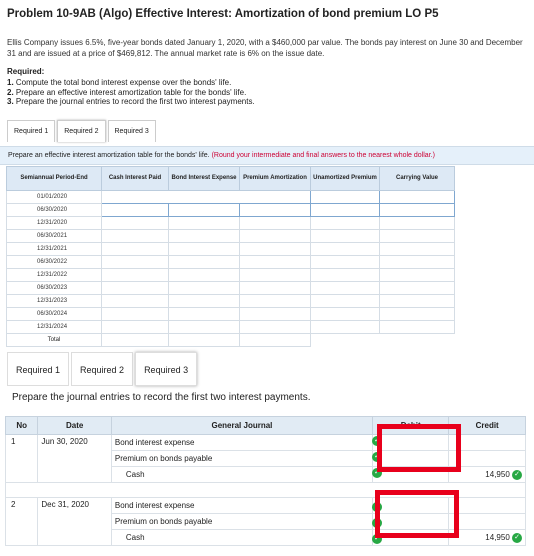 This screenshot has width=534, height=556. Describe the element at coordinates (230, 249) in the screenshot. I see `table-row: 12/31/2021` at that location.